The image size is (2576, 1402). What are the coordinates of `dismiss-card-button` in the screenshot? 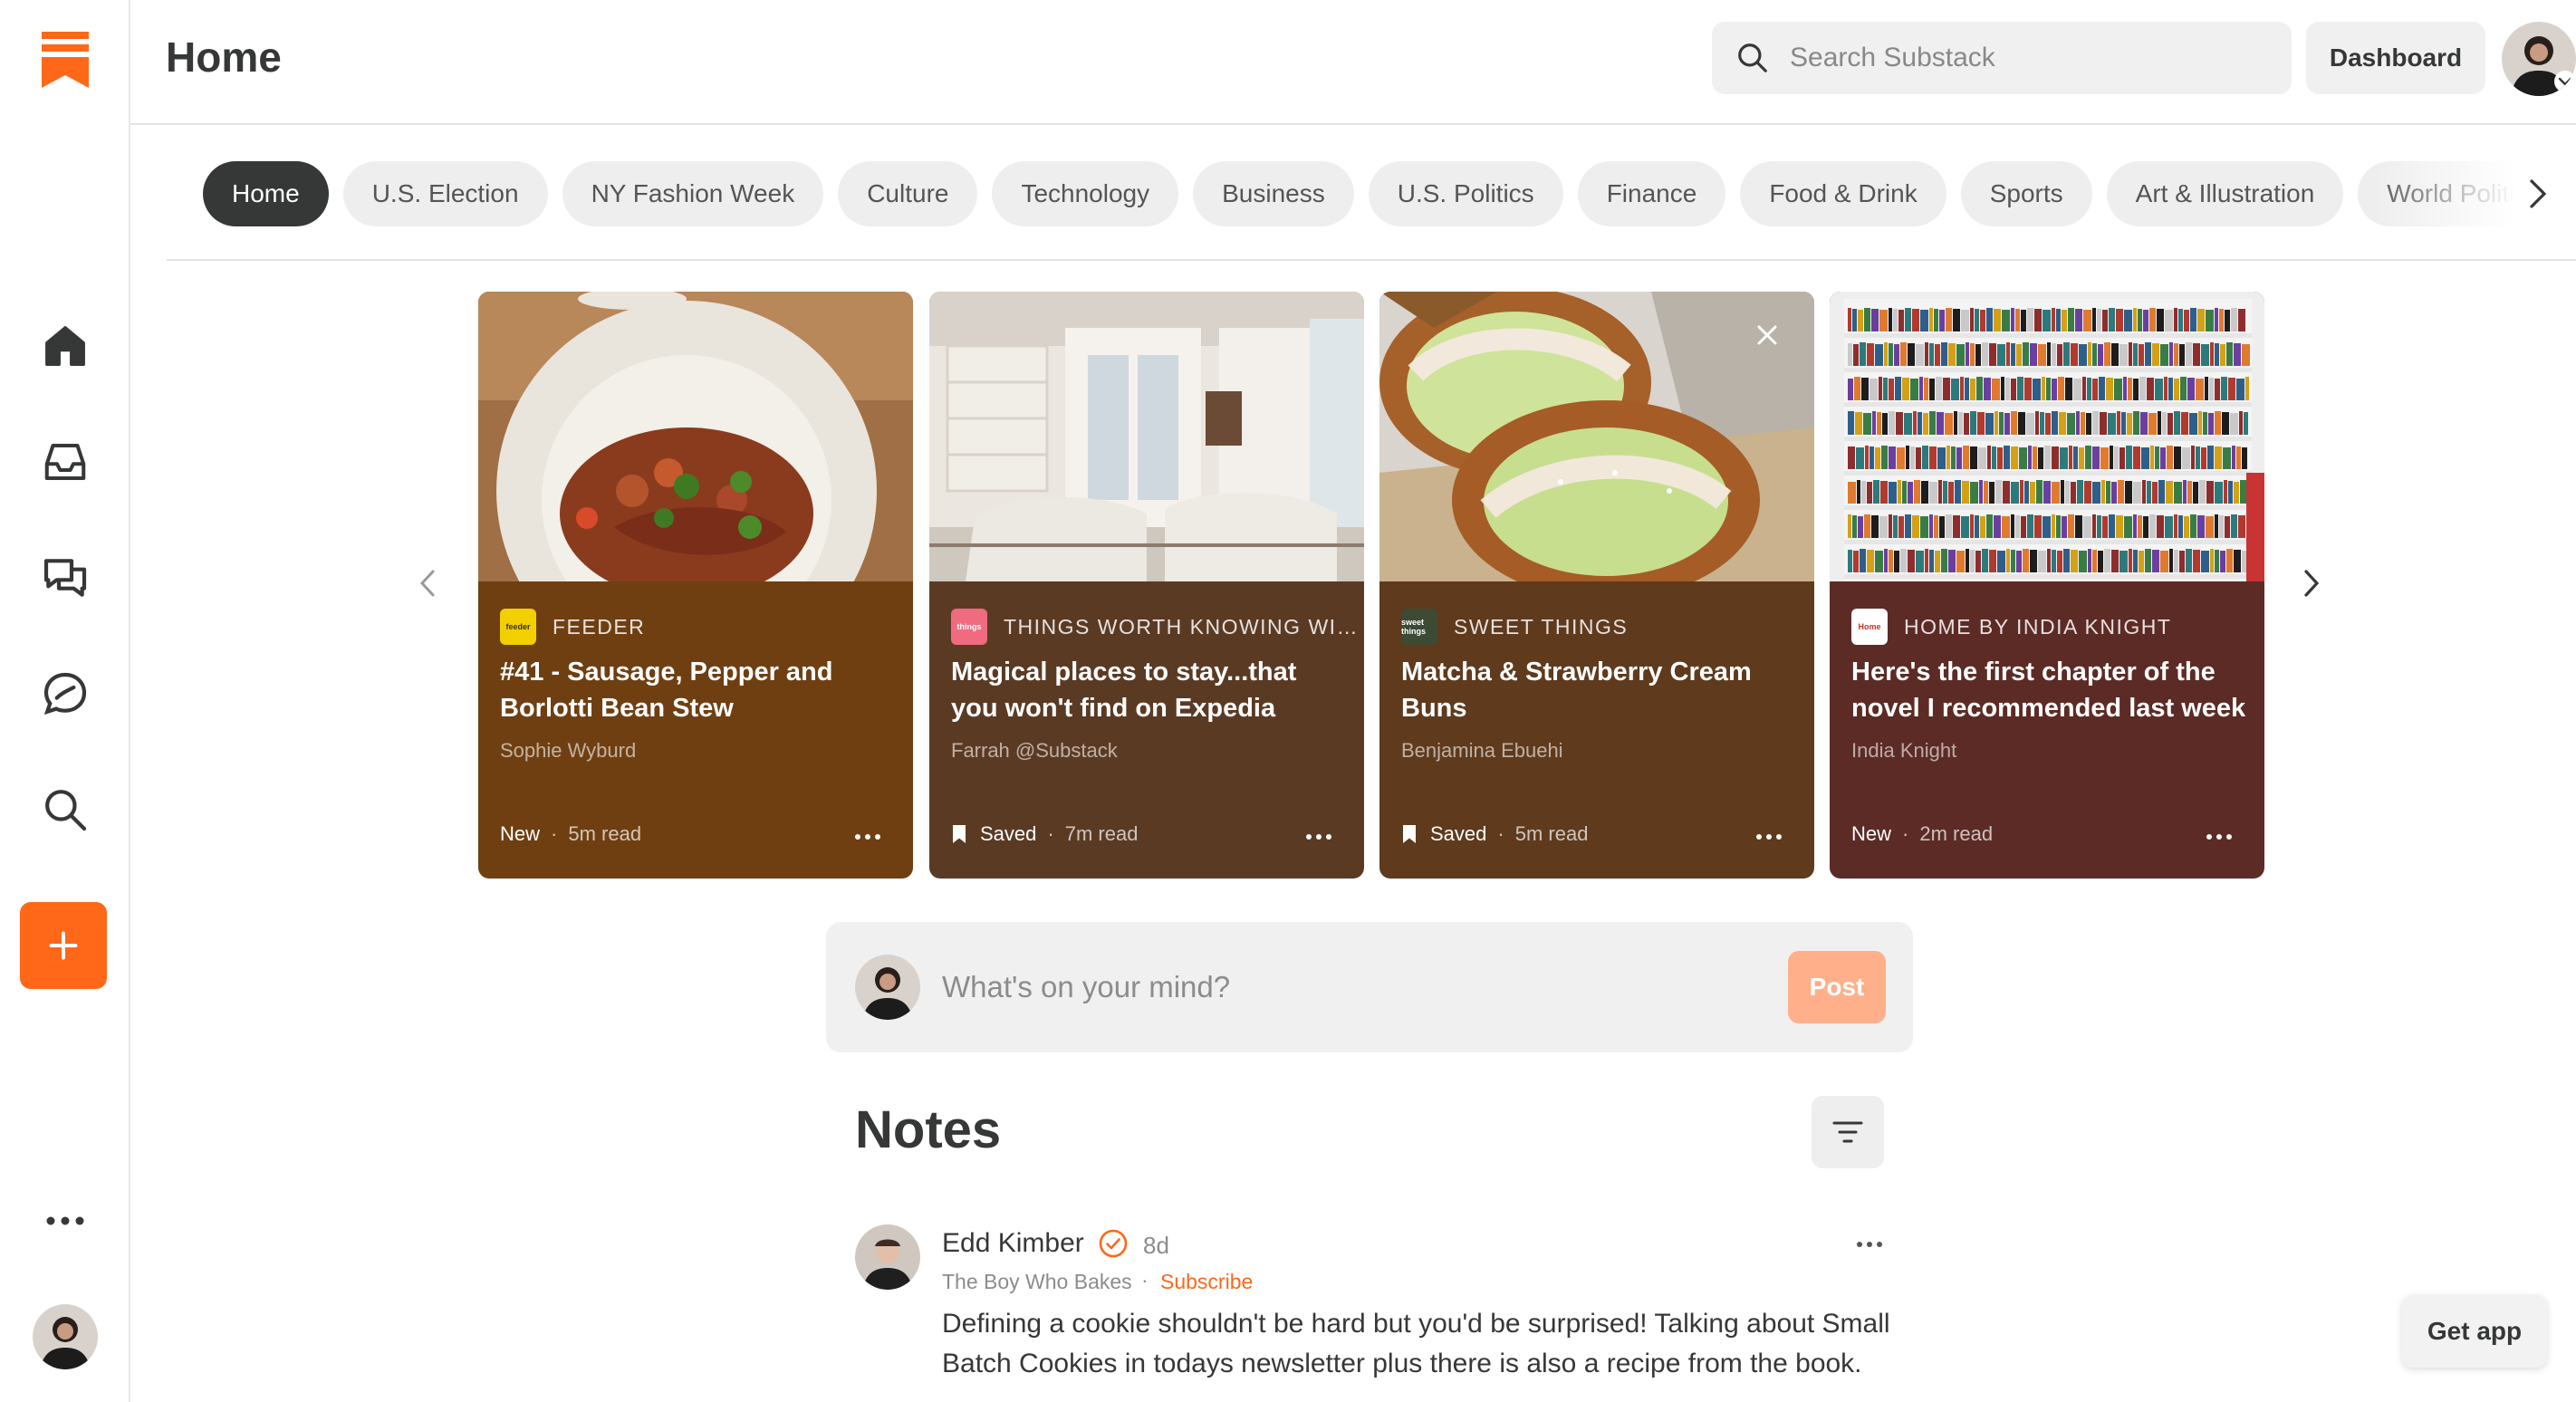 It's located at (1767, 335).